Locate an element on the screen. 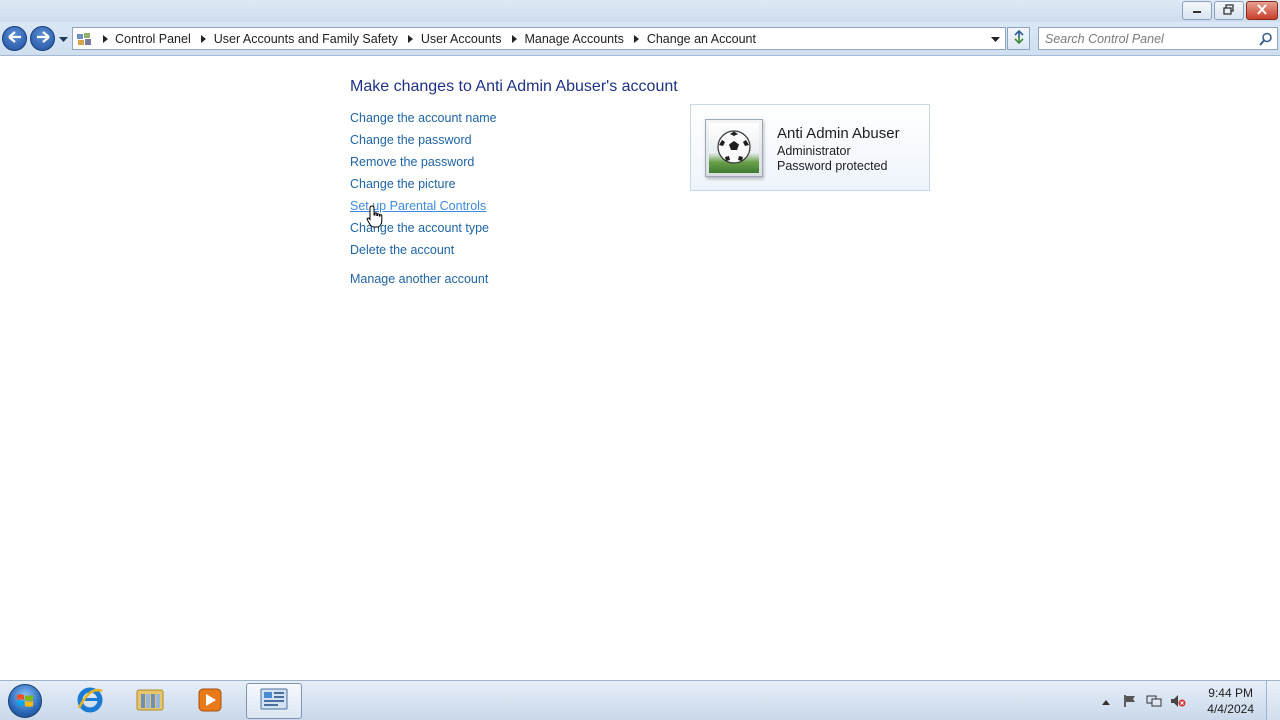  search-box is located at coordinates (1158, 38).